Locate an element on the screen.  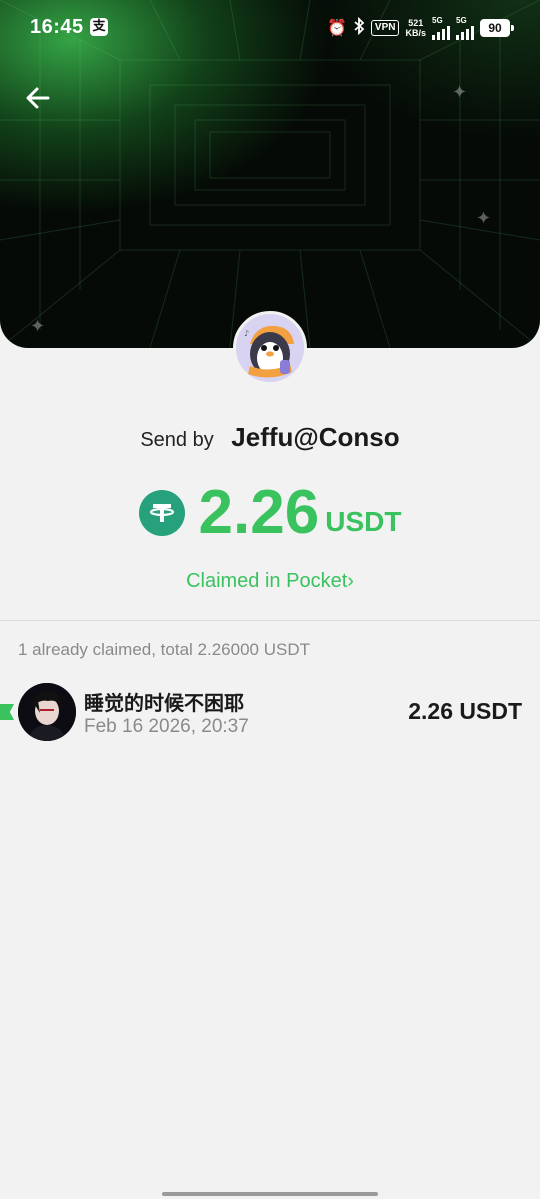
home-indicator is located at coordinates (270, 1194).